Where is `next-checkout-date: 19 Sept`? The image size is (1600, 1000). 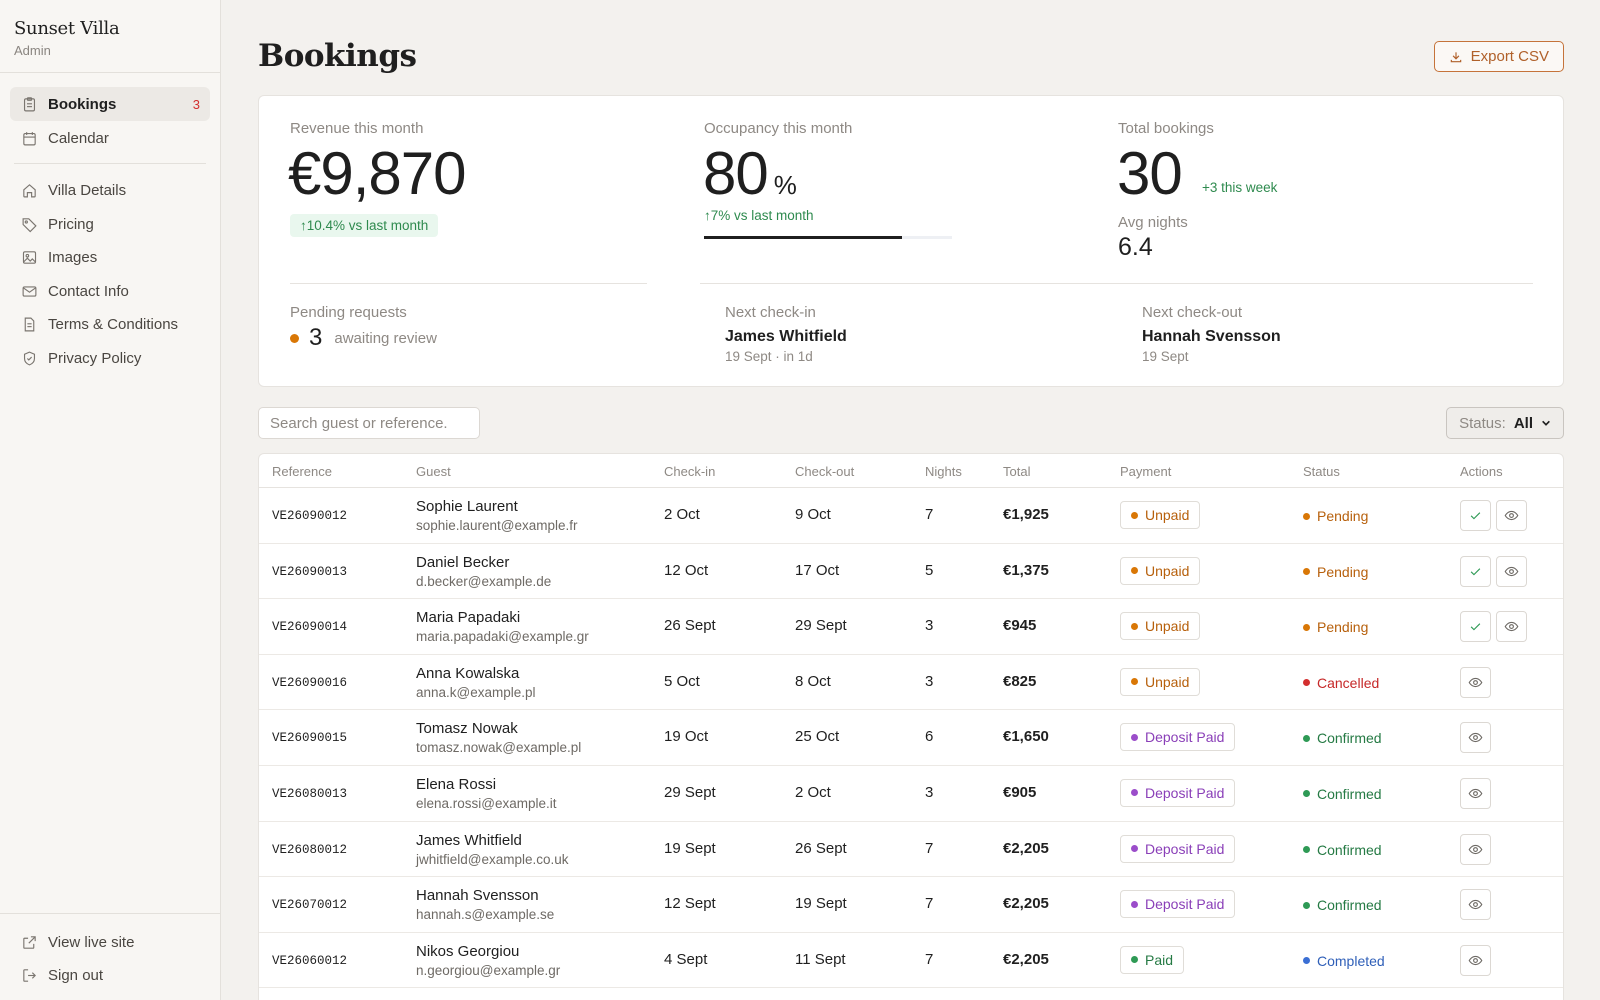
next-checkout-date: 19 Sept is located at coordinates (1165, 356).